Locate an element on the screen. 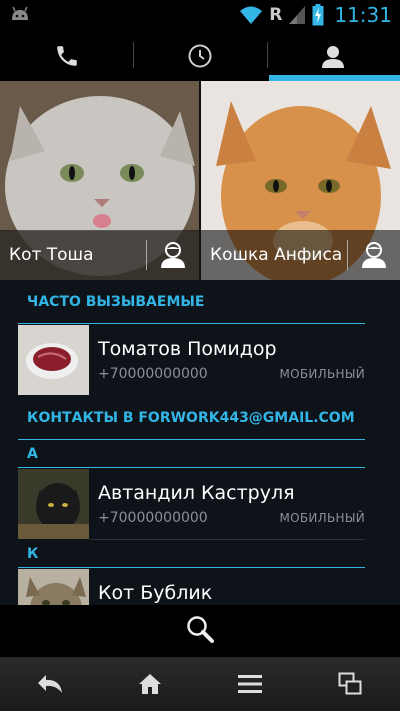 The height and width of the screenshot is (711, 400). person-icon is located at coordinates (333, 56).